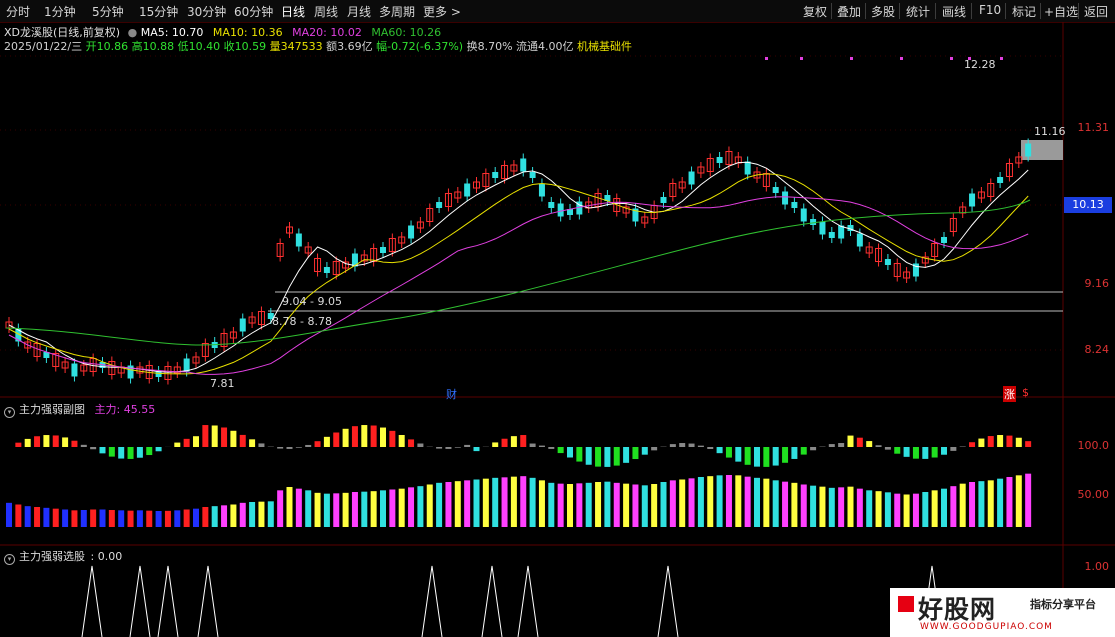 This screenshot has width=1115, height=637. I want to click on indicator2-title: 主力强弱选股, so click(52, 556).